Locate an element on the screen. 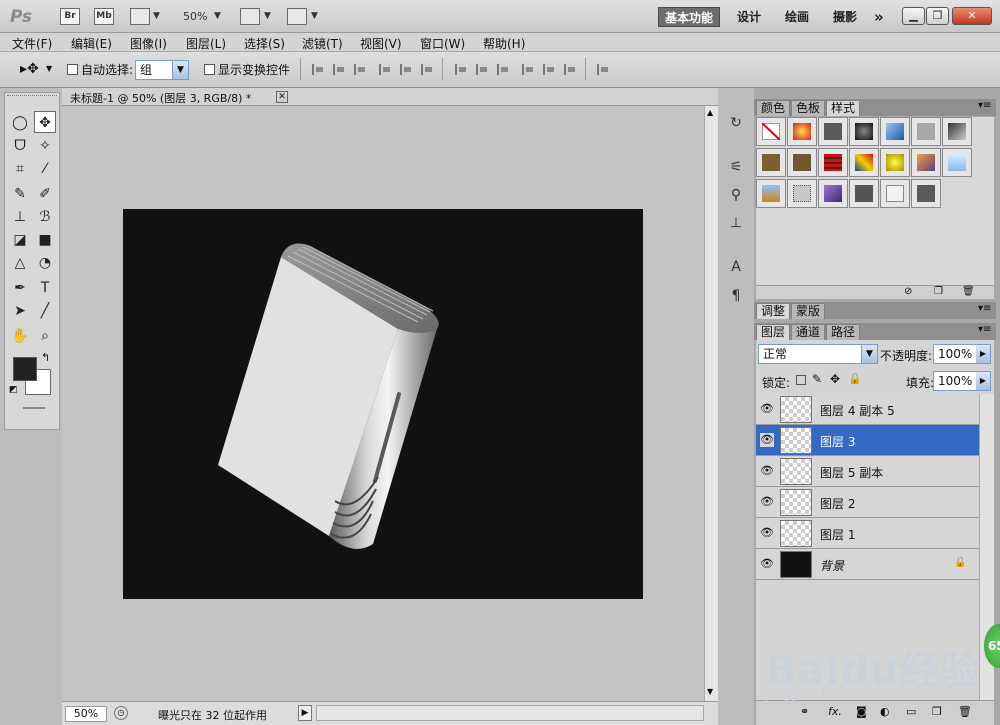  add-mask-icon: ◙ is located at coordinates (861, 711).